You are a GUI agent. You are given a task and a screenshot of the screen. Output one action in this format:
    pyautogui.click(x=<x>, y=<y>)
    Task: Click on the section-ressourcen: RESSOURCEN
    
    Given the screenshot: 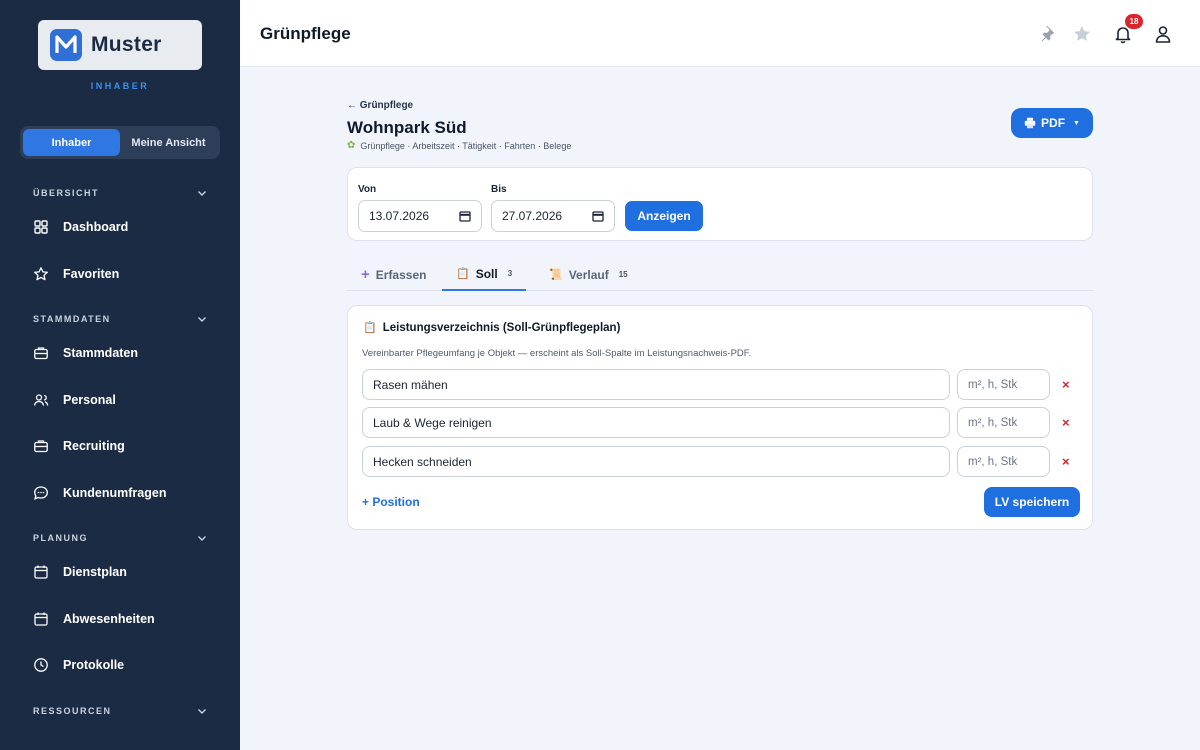 What is the action you would take?
    pyautogui.click(x=121, y=711)
    